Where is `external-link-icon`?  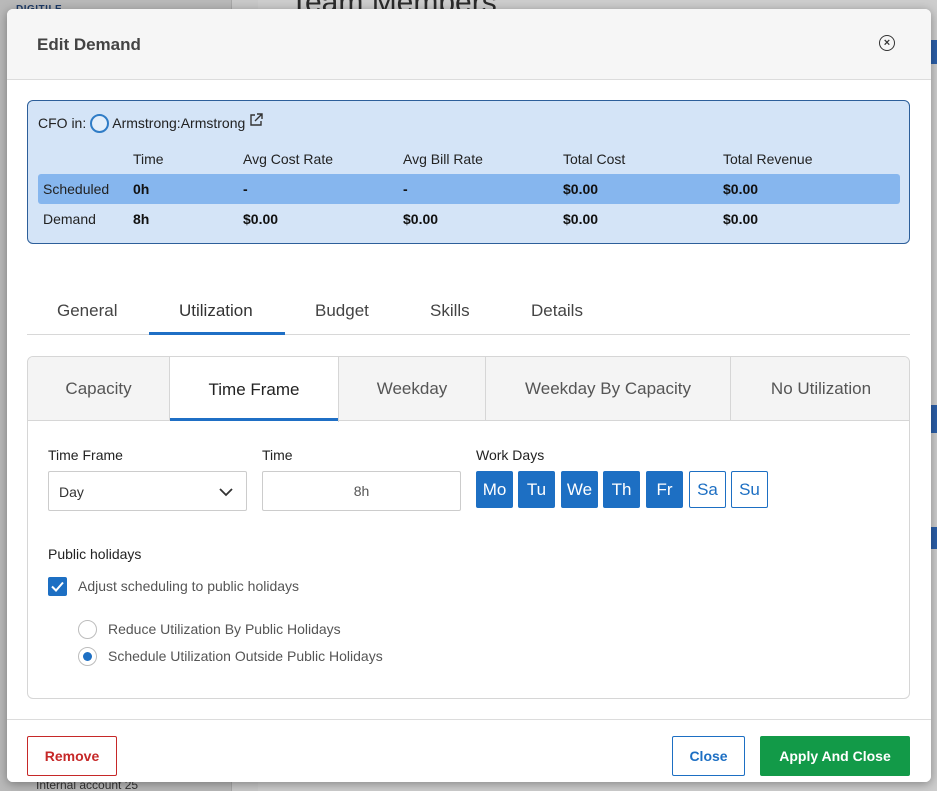
external-link-icon is located at coordinates (256, 119).